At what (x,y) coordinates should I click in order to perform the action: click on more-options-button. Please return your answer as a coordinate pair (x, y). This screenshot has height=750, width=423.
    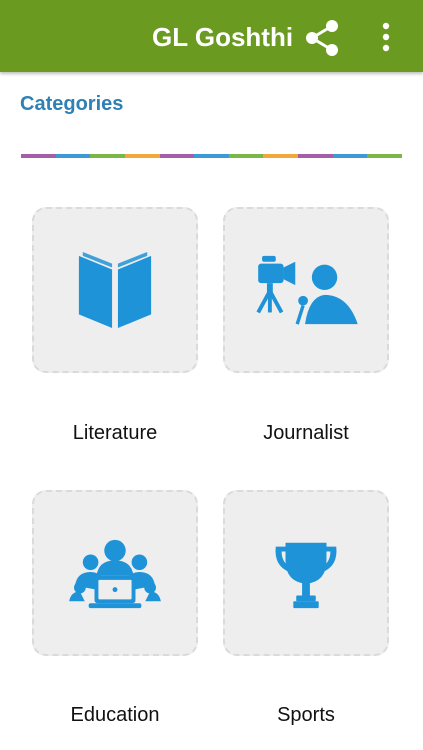
    Looking at the image, I should click on (386, 38).